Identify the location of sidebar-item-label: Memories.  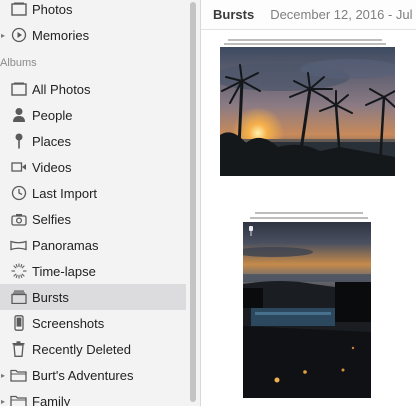
(61, 35).